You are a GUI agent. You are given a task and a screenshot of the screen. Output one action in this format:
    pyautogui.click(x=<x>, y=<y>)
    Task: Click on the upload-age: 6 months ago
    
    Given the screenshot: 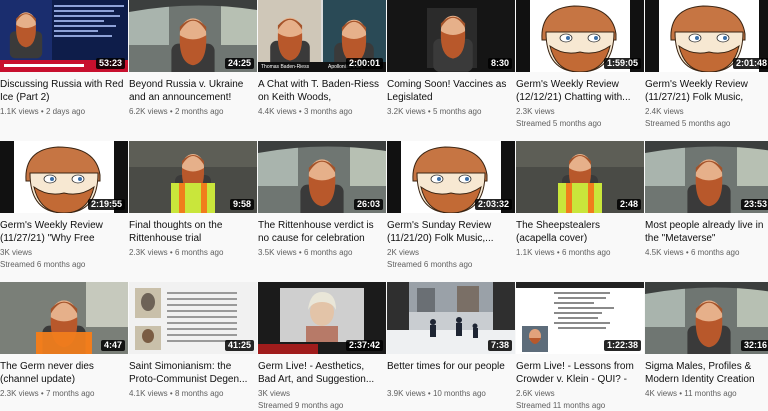 What is the action you would take?
    pyautogui.click(x=715, y=252)
    